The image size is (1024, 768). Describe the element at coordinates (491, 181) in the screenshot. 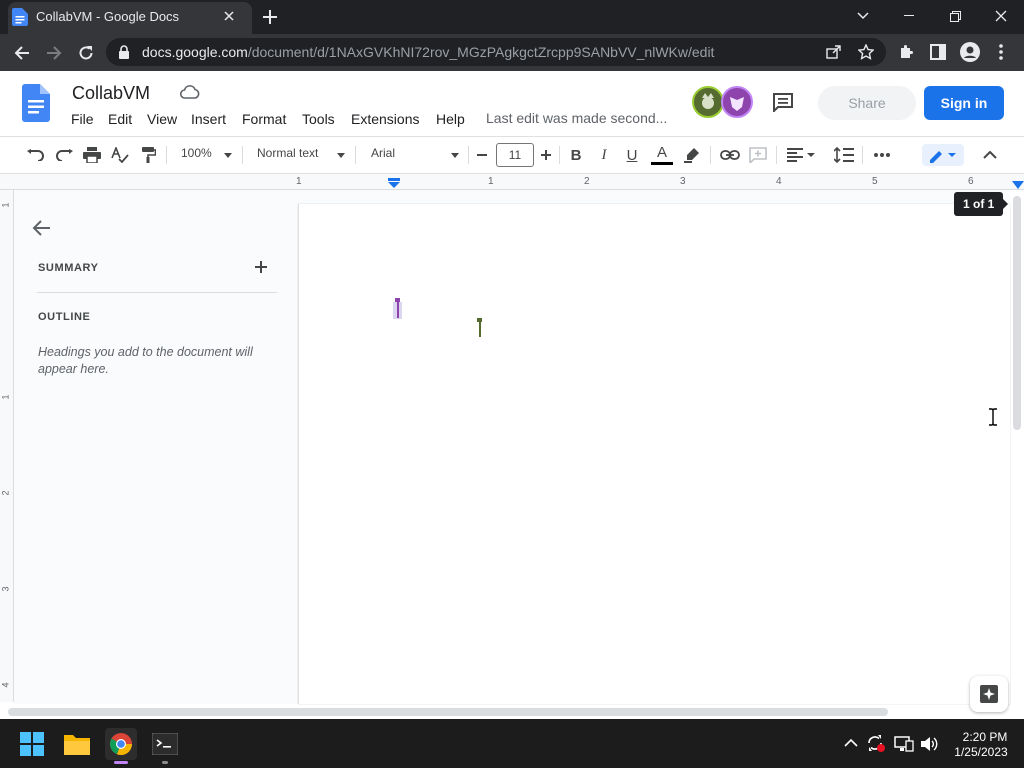

I see `ruler-number: 1` at that location.